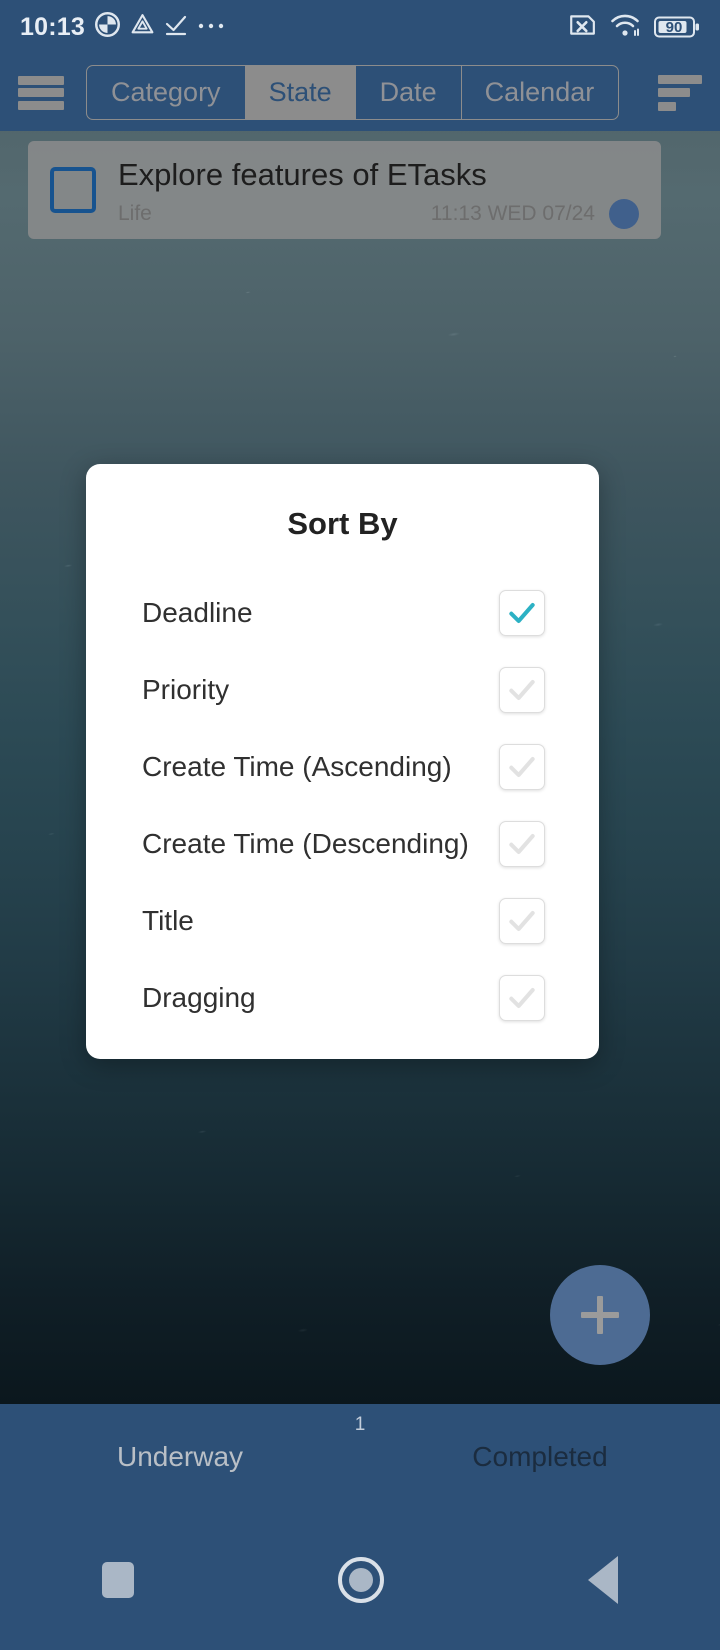 The height and width of the screenshot is (1650, 720). I want to click on sort-option-create-time-descending: Create Time (Descending), so click(342, 843).